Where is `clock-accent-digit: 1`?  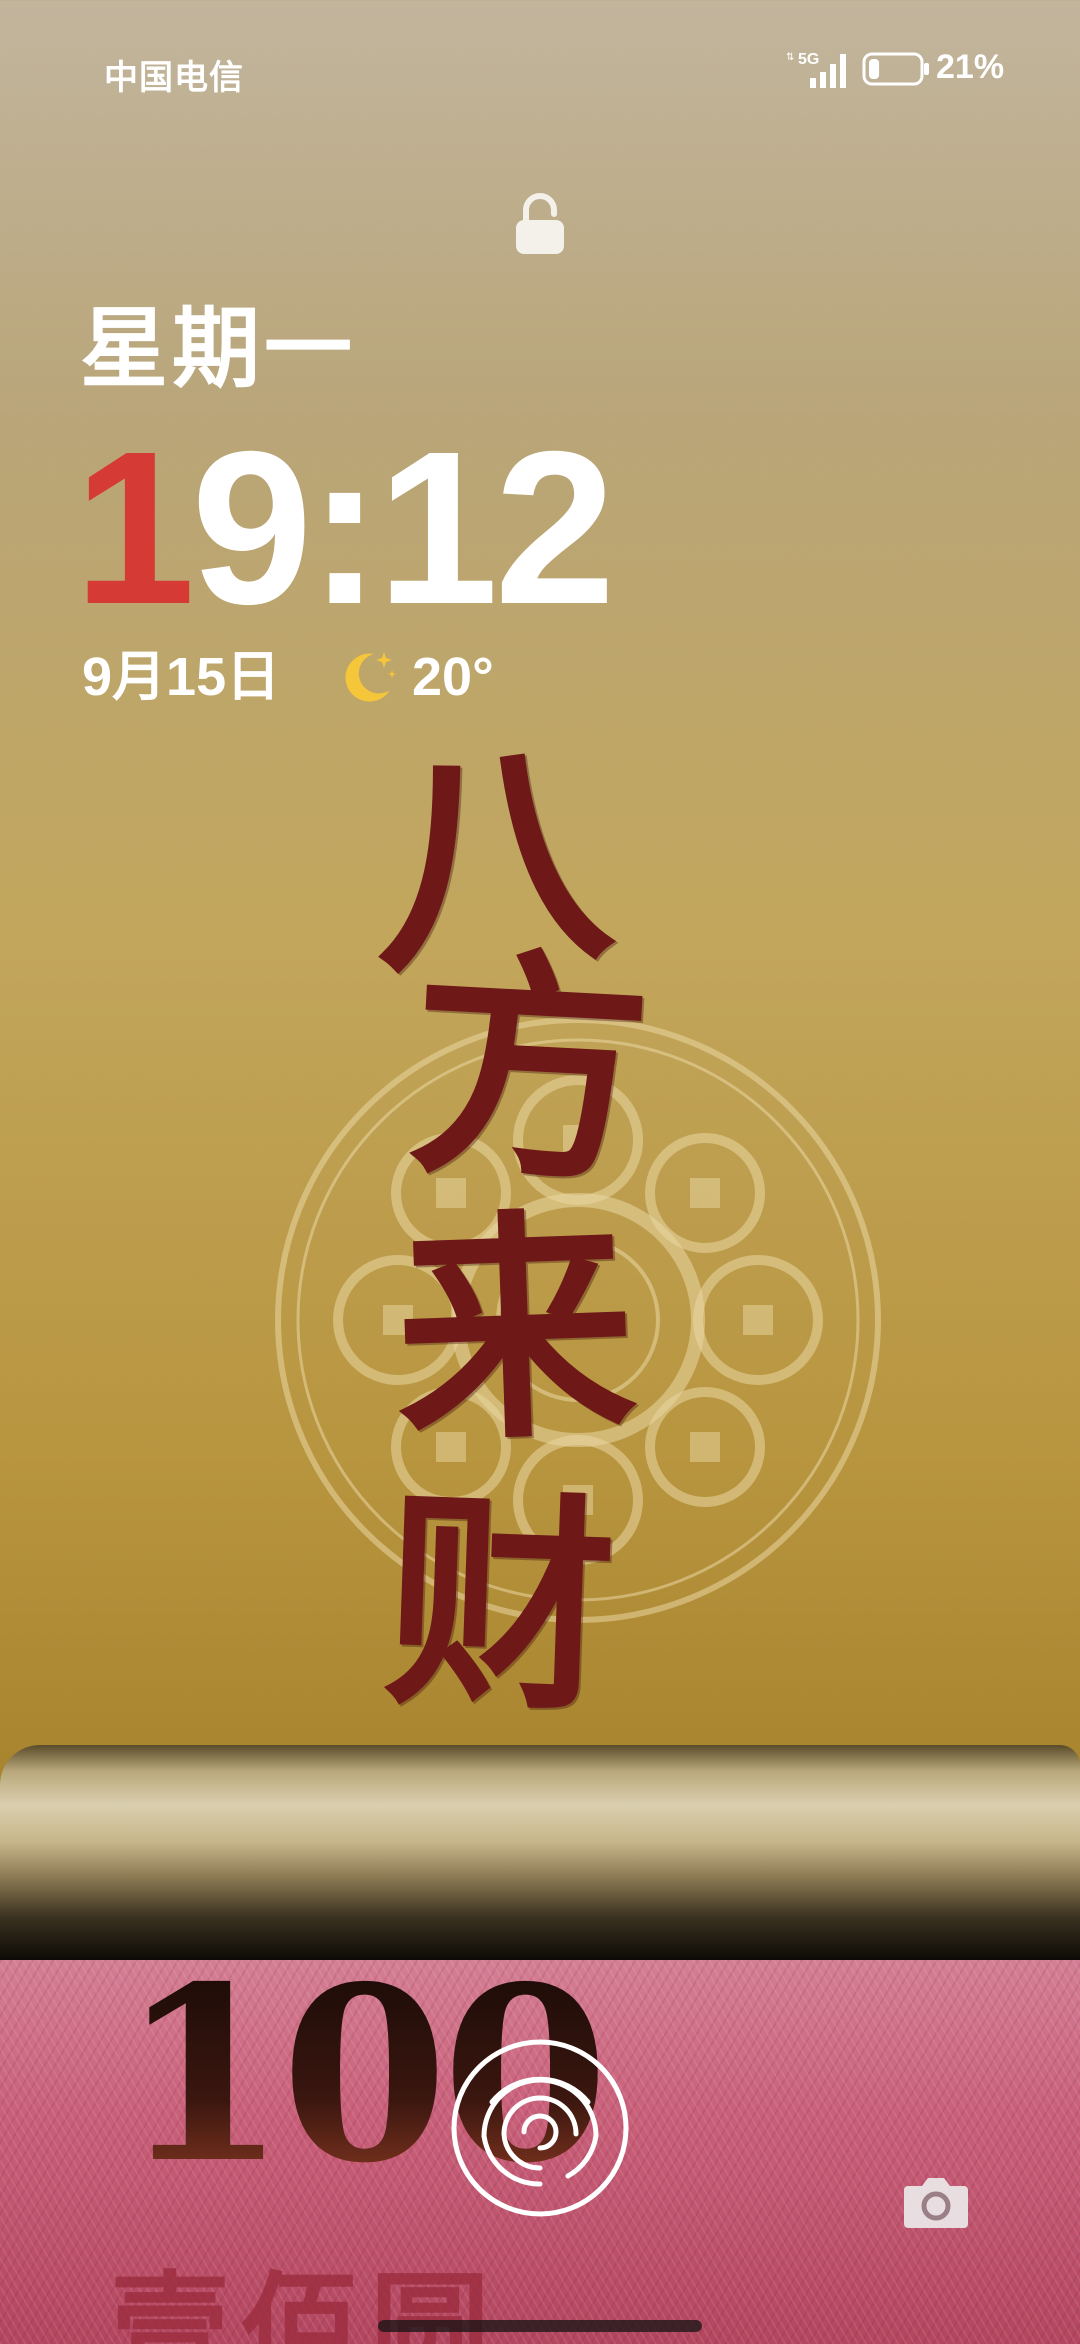 clock-accent-digit: 1 is located at coordinates (134, 528).